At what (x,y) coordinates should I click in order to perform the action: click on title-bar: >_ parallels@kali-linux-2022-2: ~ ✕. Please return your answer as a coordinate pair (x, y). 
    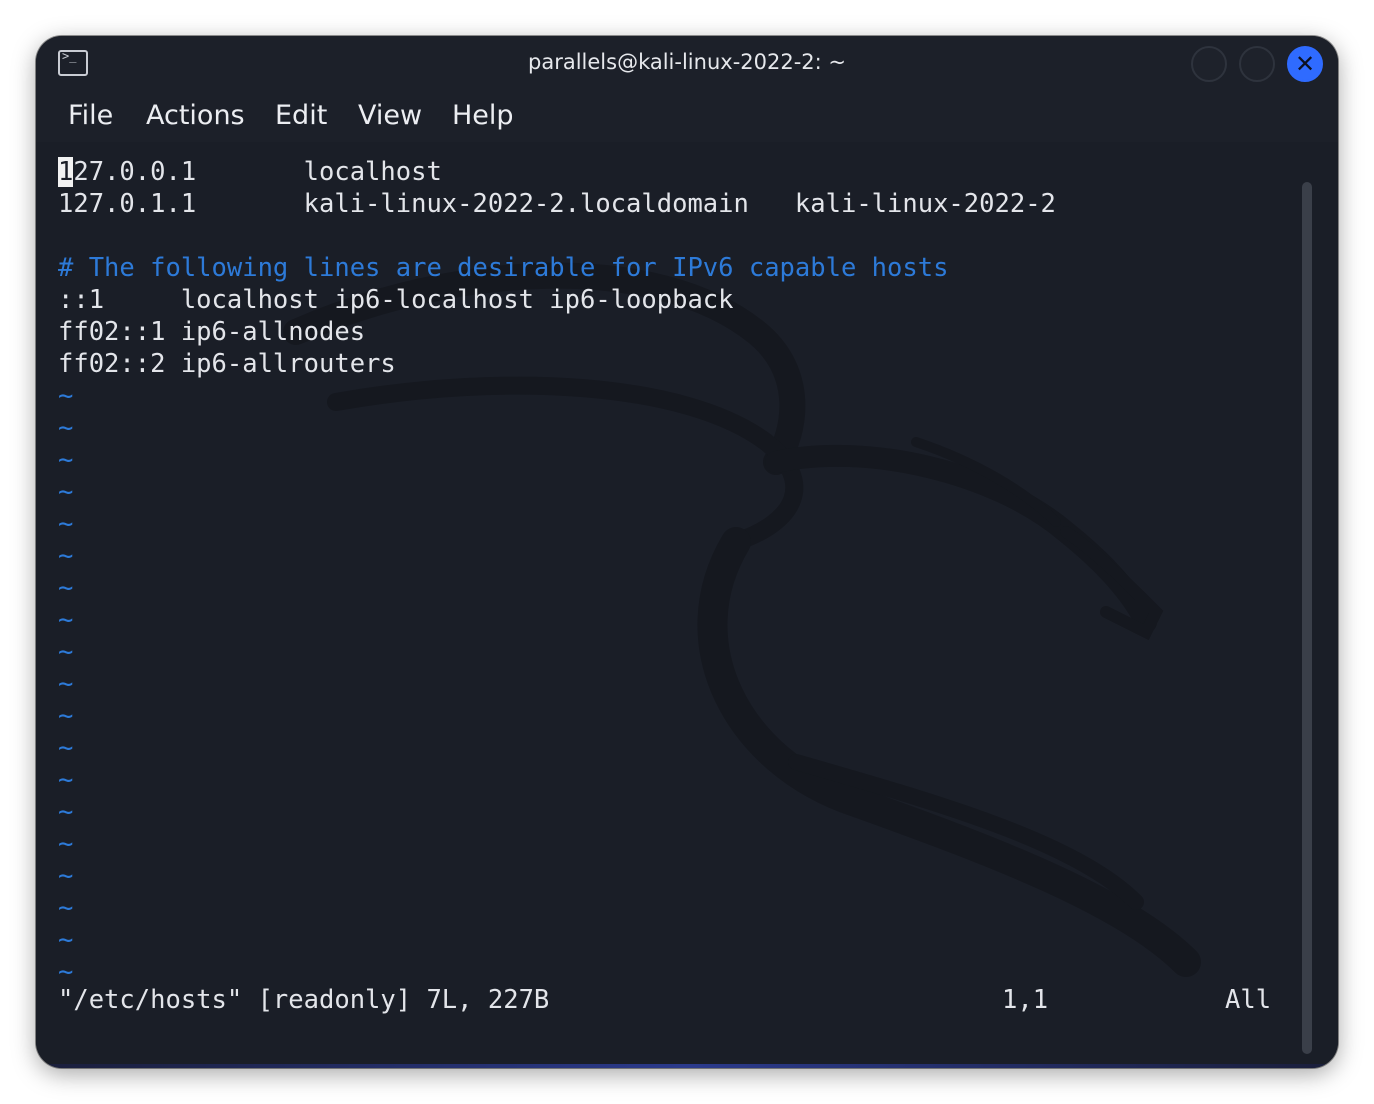
    Looking at the image, I should click on (687, 64).